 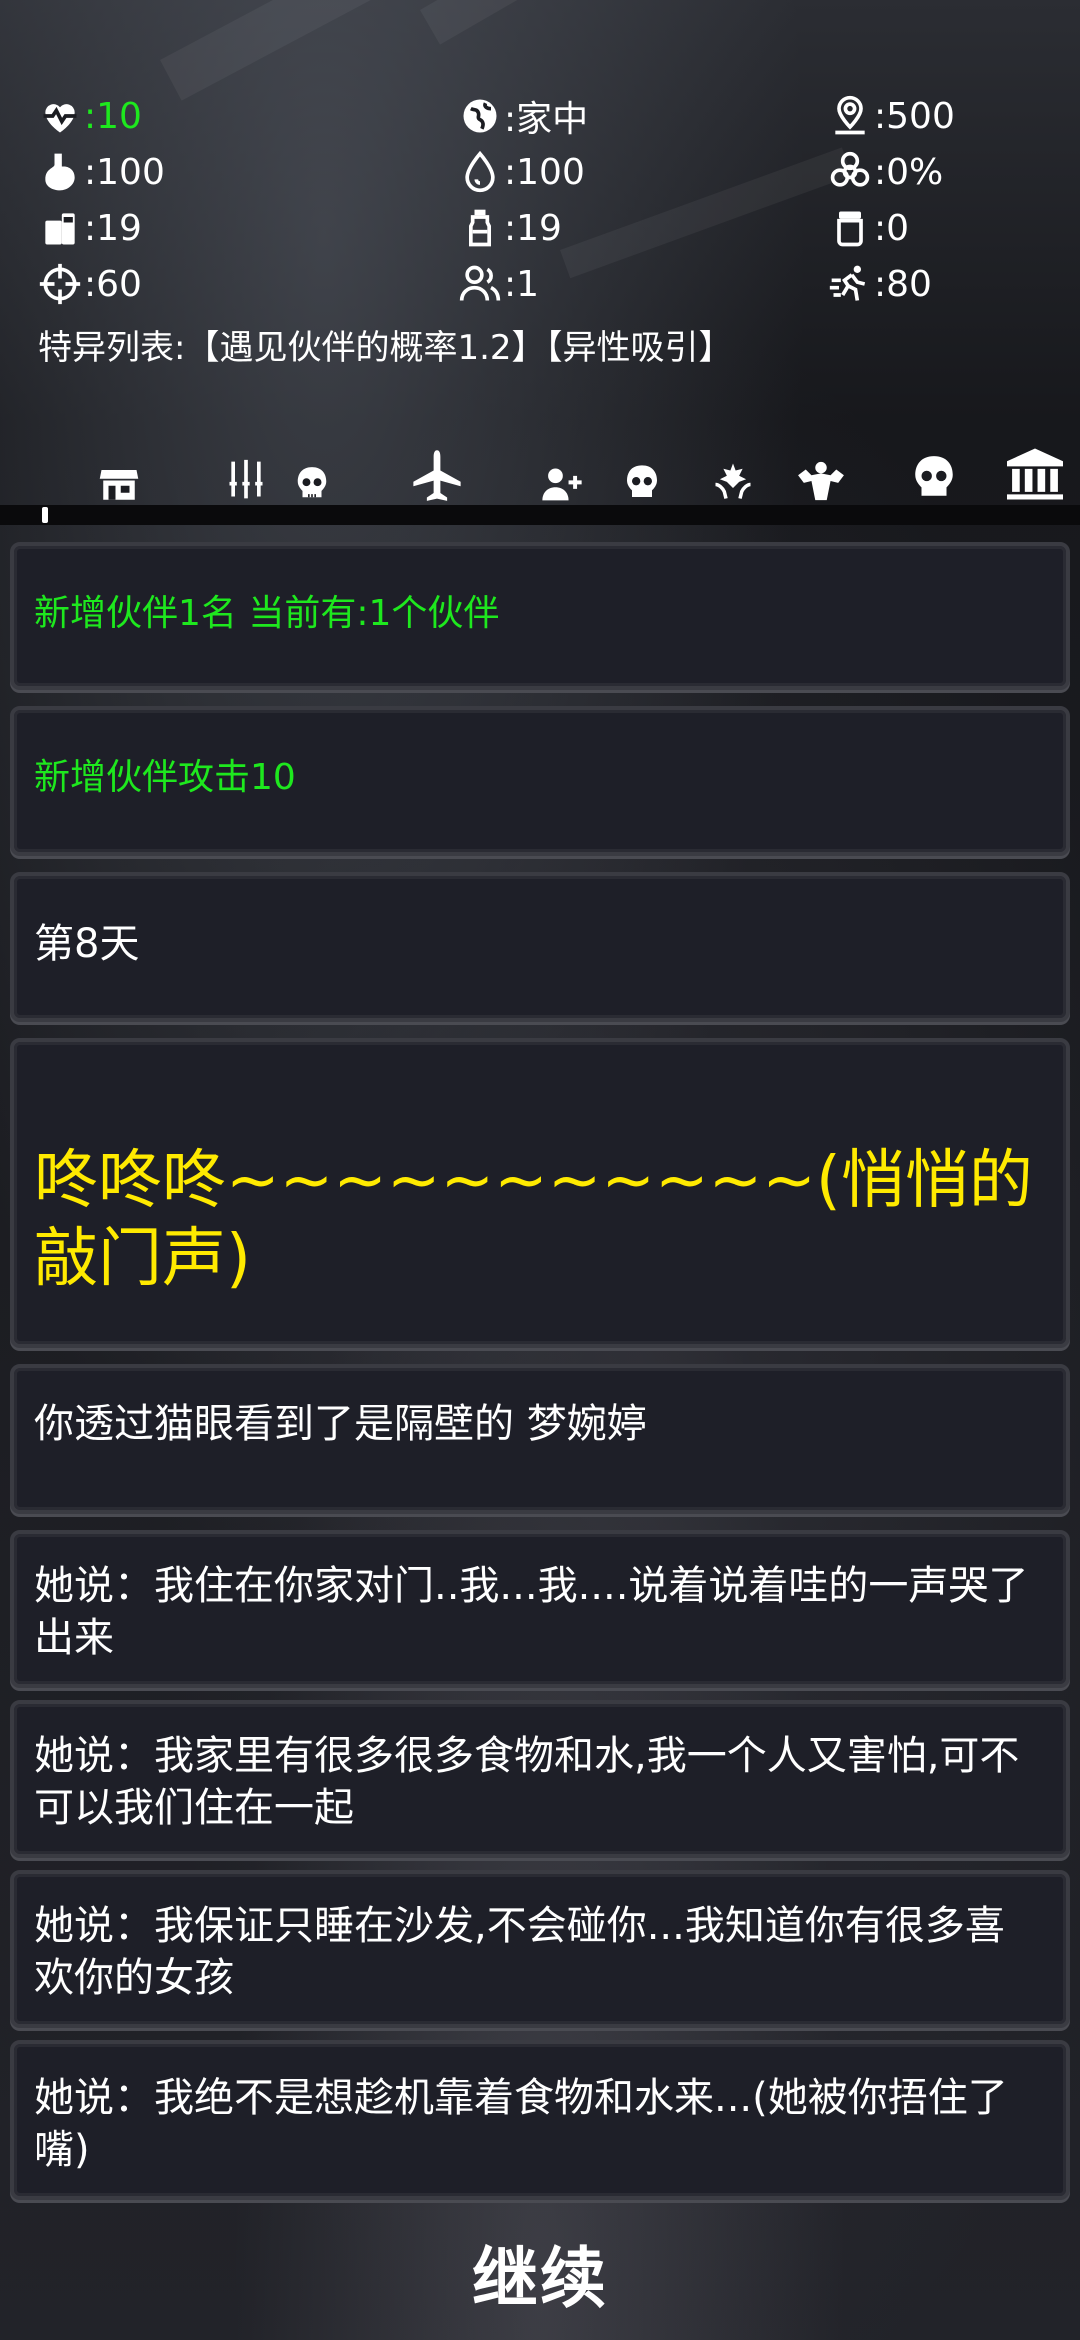 What do you see at coordinates (124, 172) in the screenshot?
I see `stat-hunger-value: :100` at bounding box center [124, 172].